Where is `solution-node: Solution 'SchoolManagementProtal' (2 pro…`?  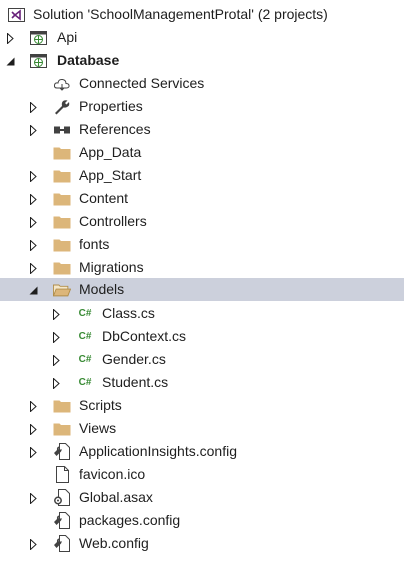
solution-node: Solution 'SchoolManagementProtal' (2 pro… is located at coordinates (202, 14).